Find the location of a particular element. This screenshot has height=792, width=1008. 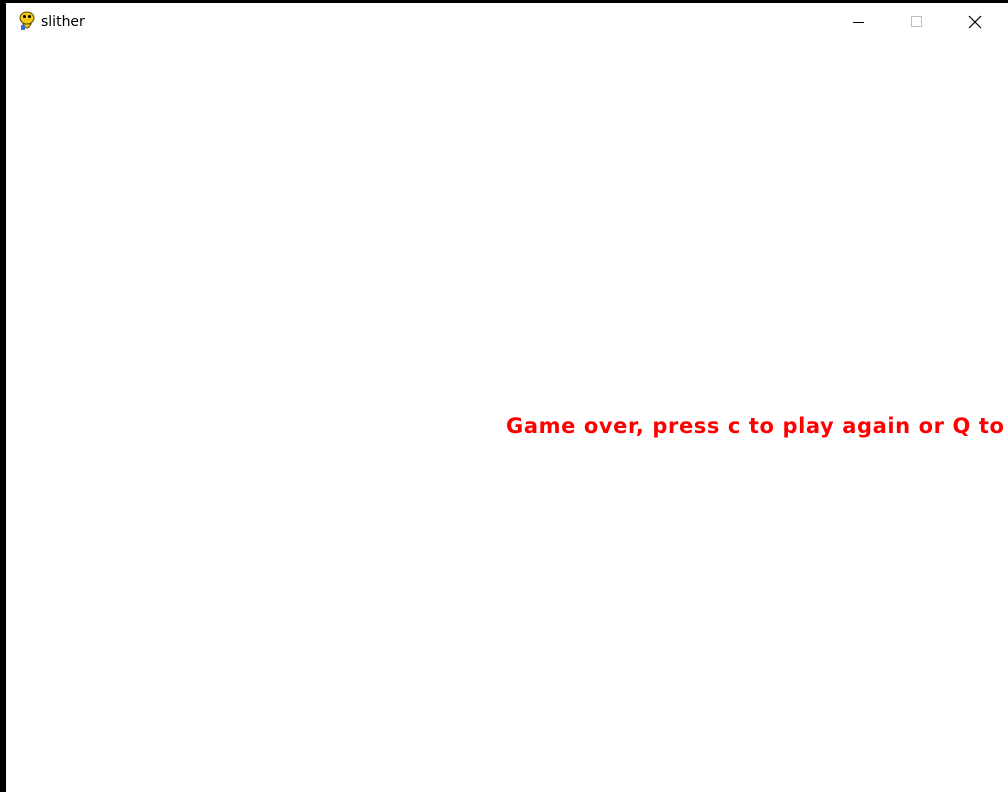

window-title: slither is located at coordinates (63, 22).